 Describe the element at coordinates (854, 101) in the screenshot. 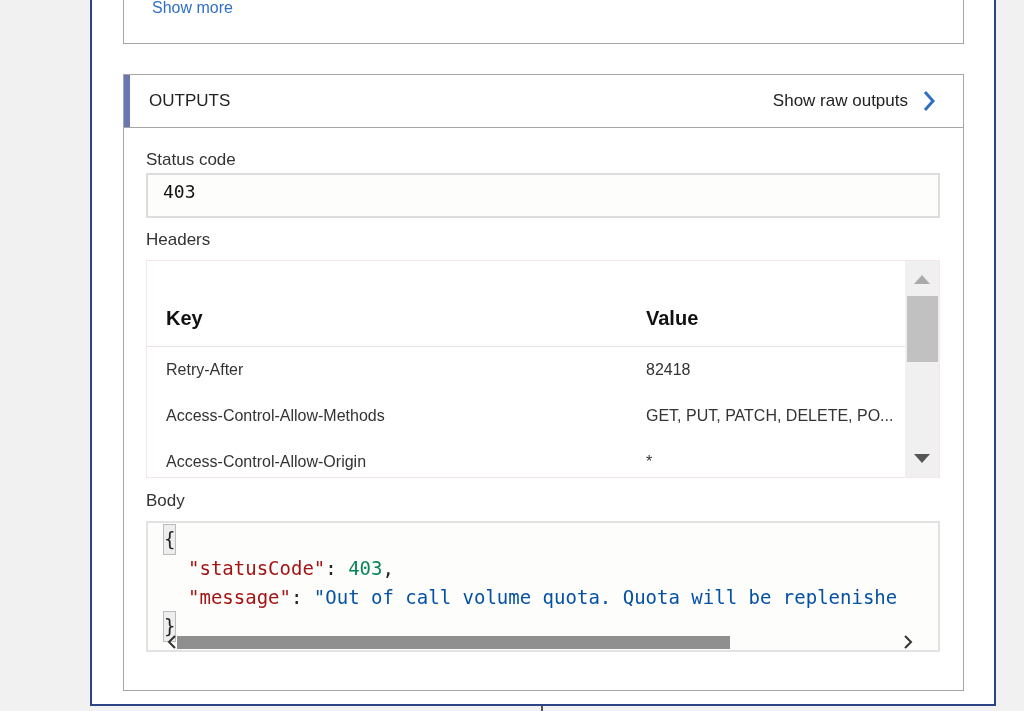

I see `show-raw-outputs-link: Show raw outputs` at that location.